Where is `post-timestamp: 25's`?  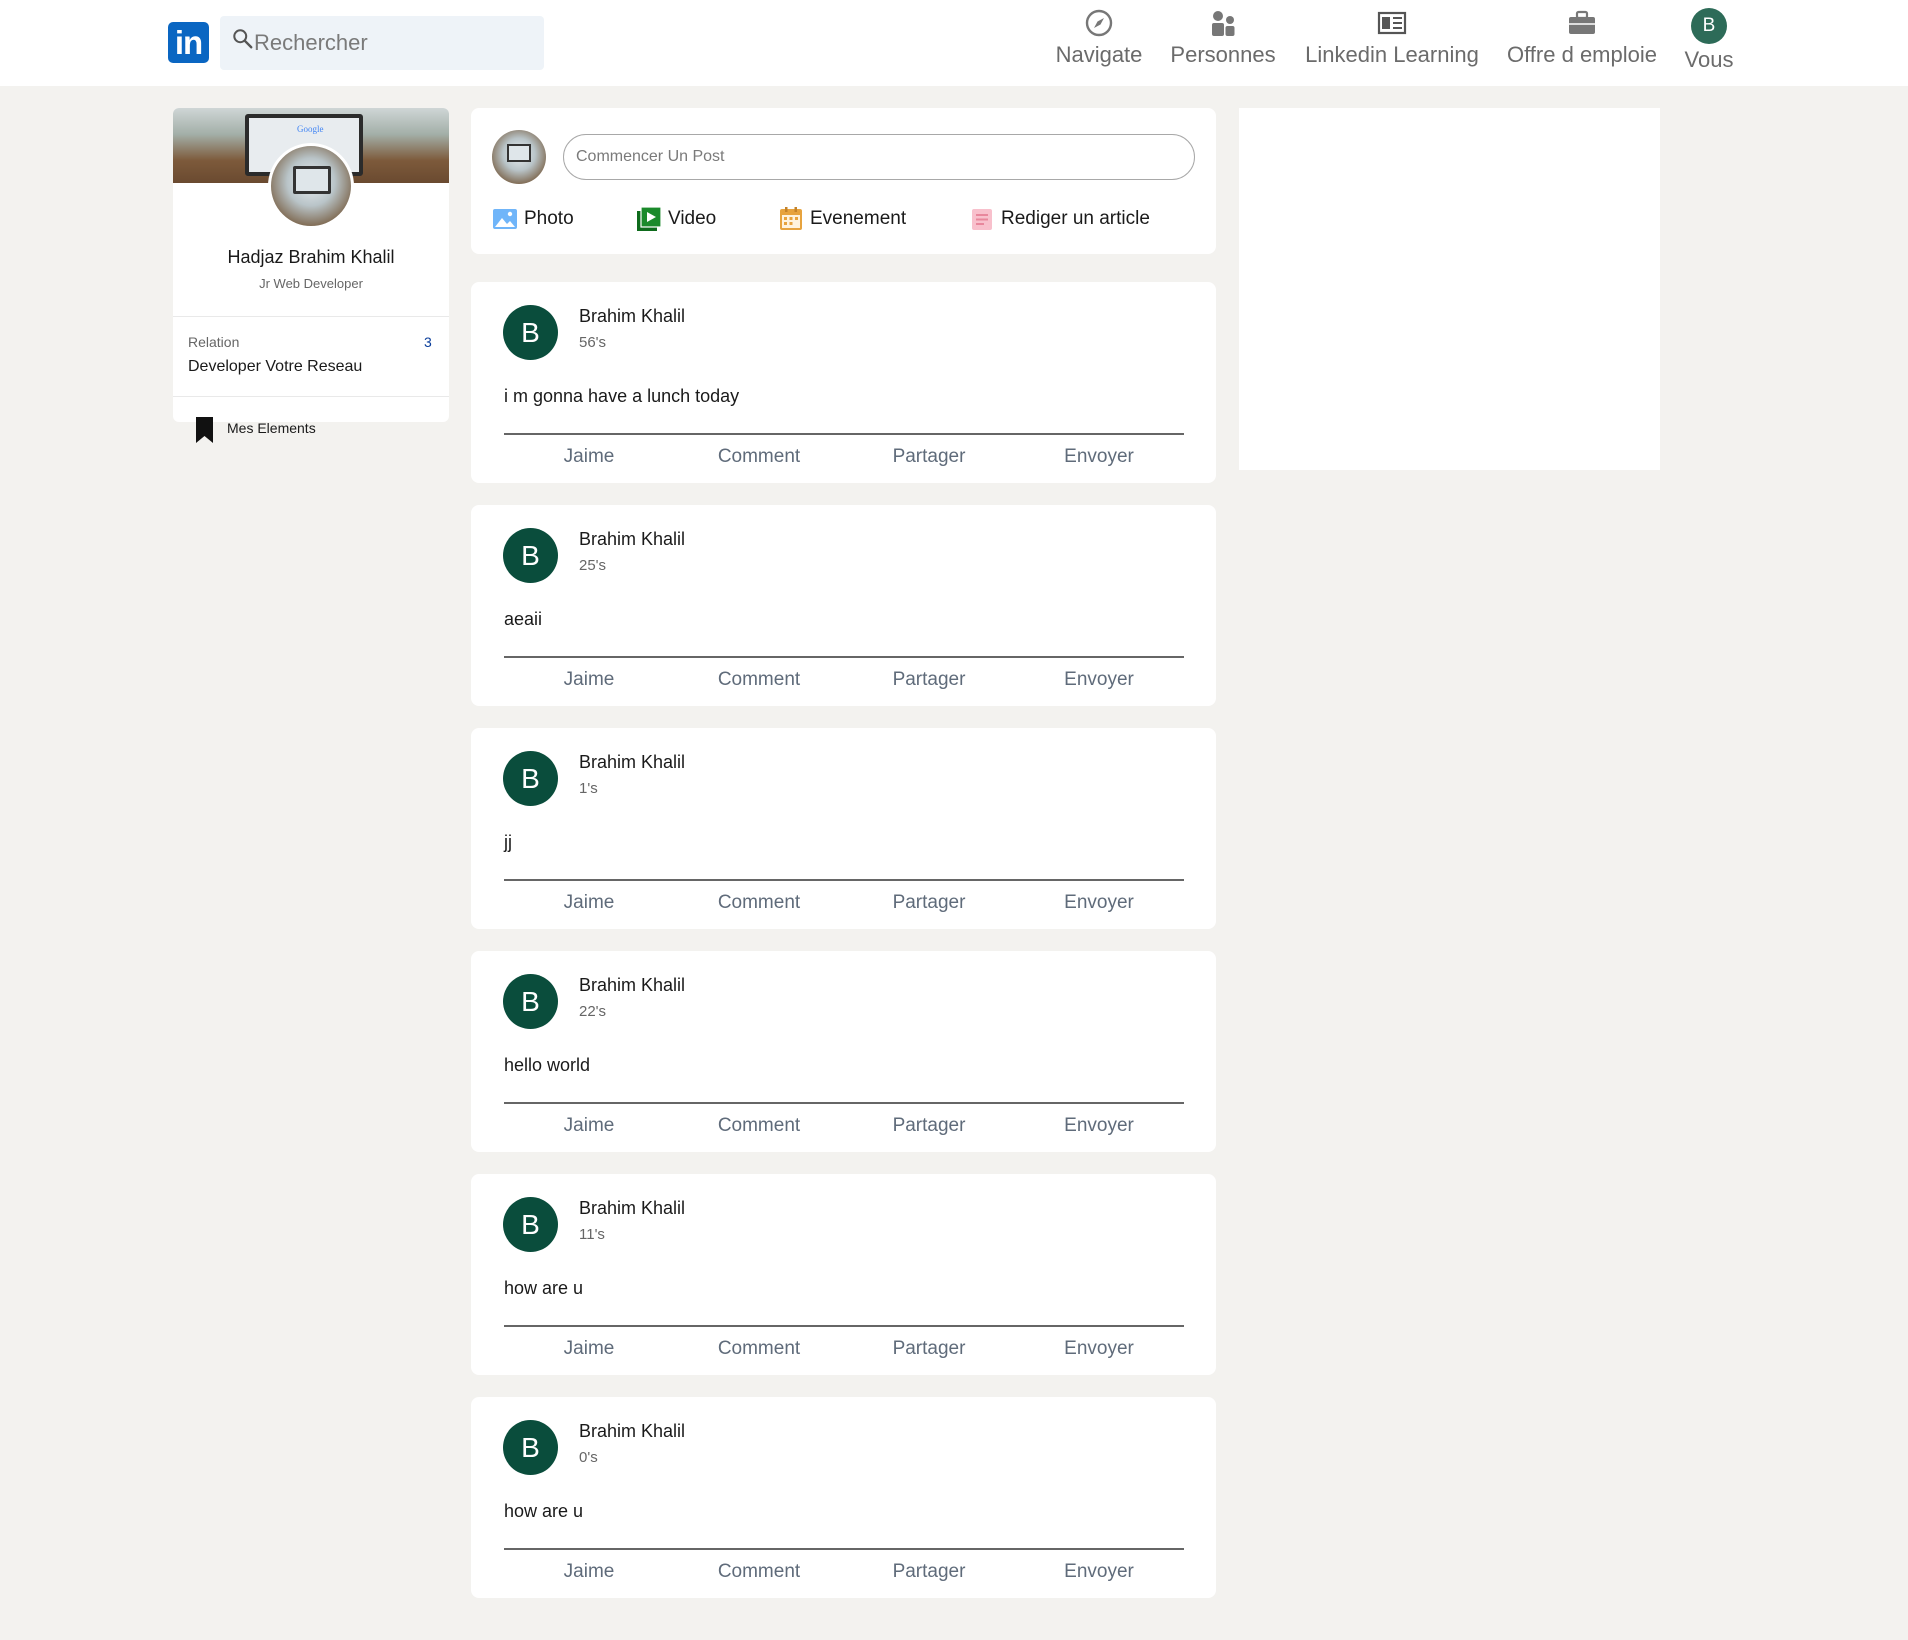
post-timestamp: 25's is located at coordinates (593, 565).